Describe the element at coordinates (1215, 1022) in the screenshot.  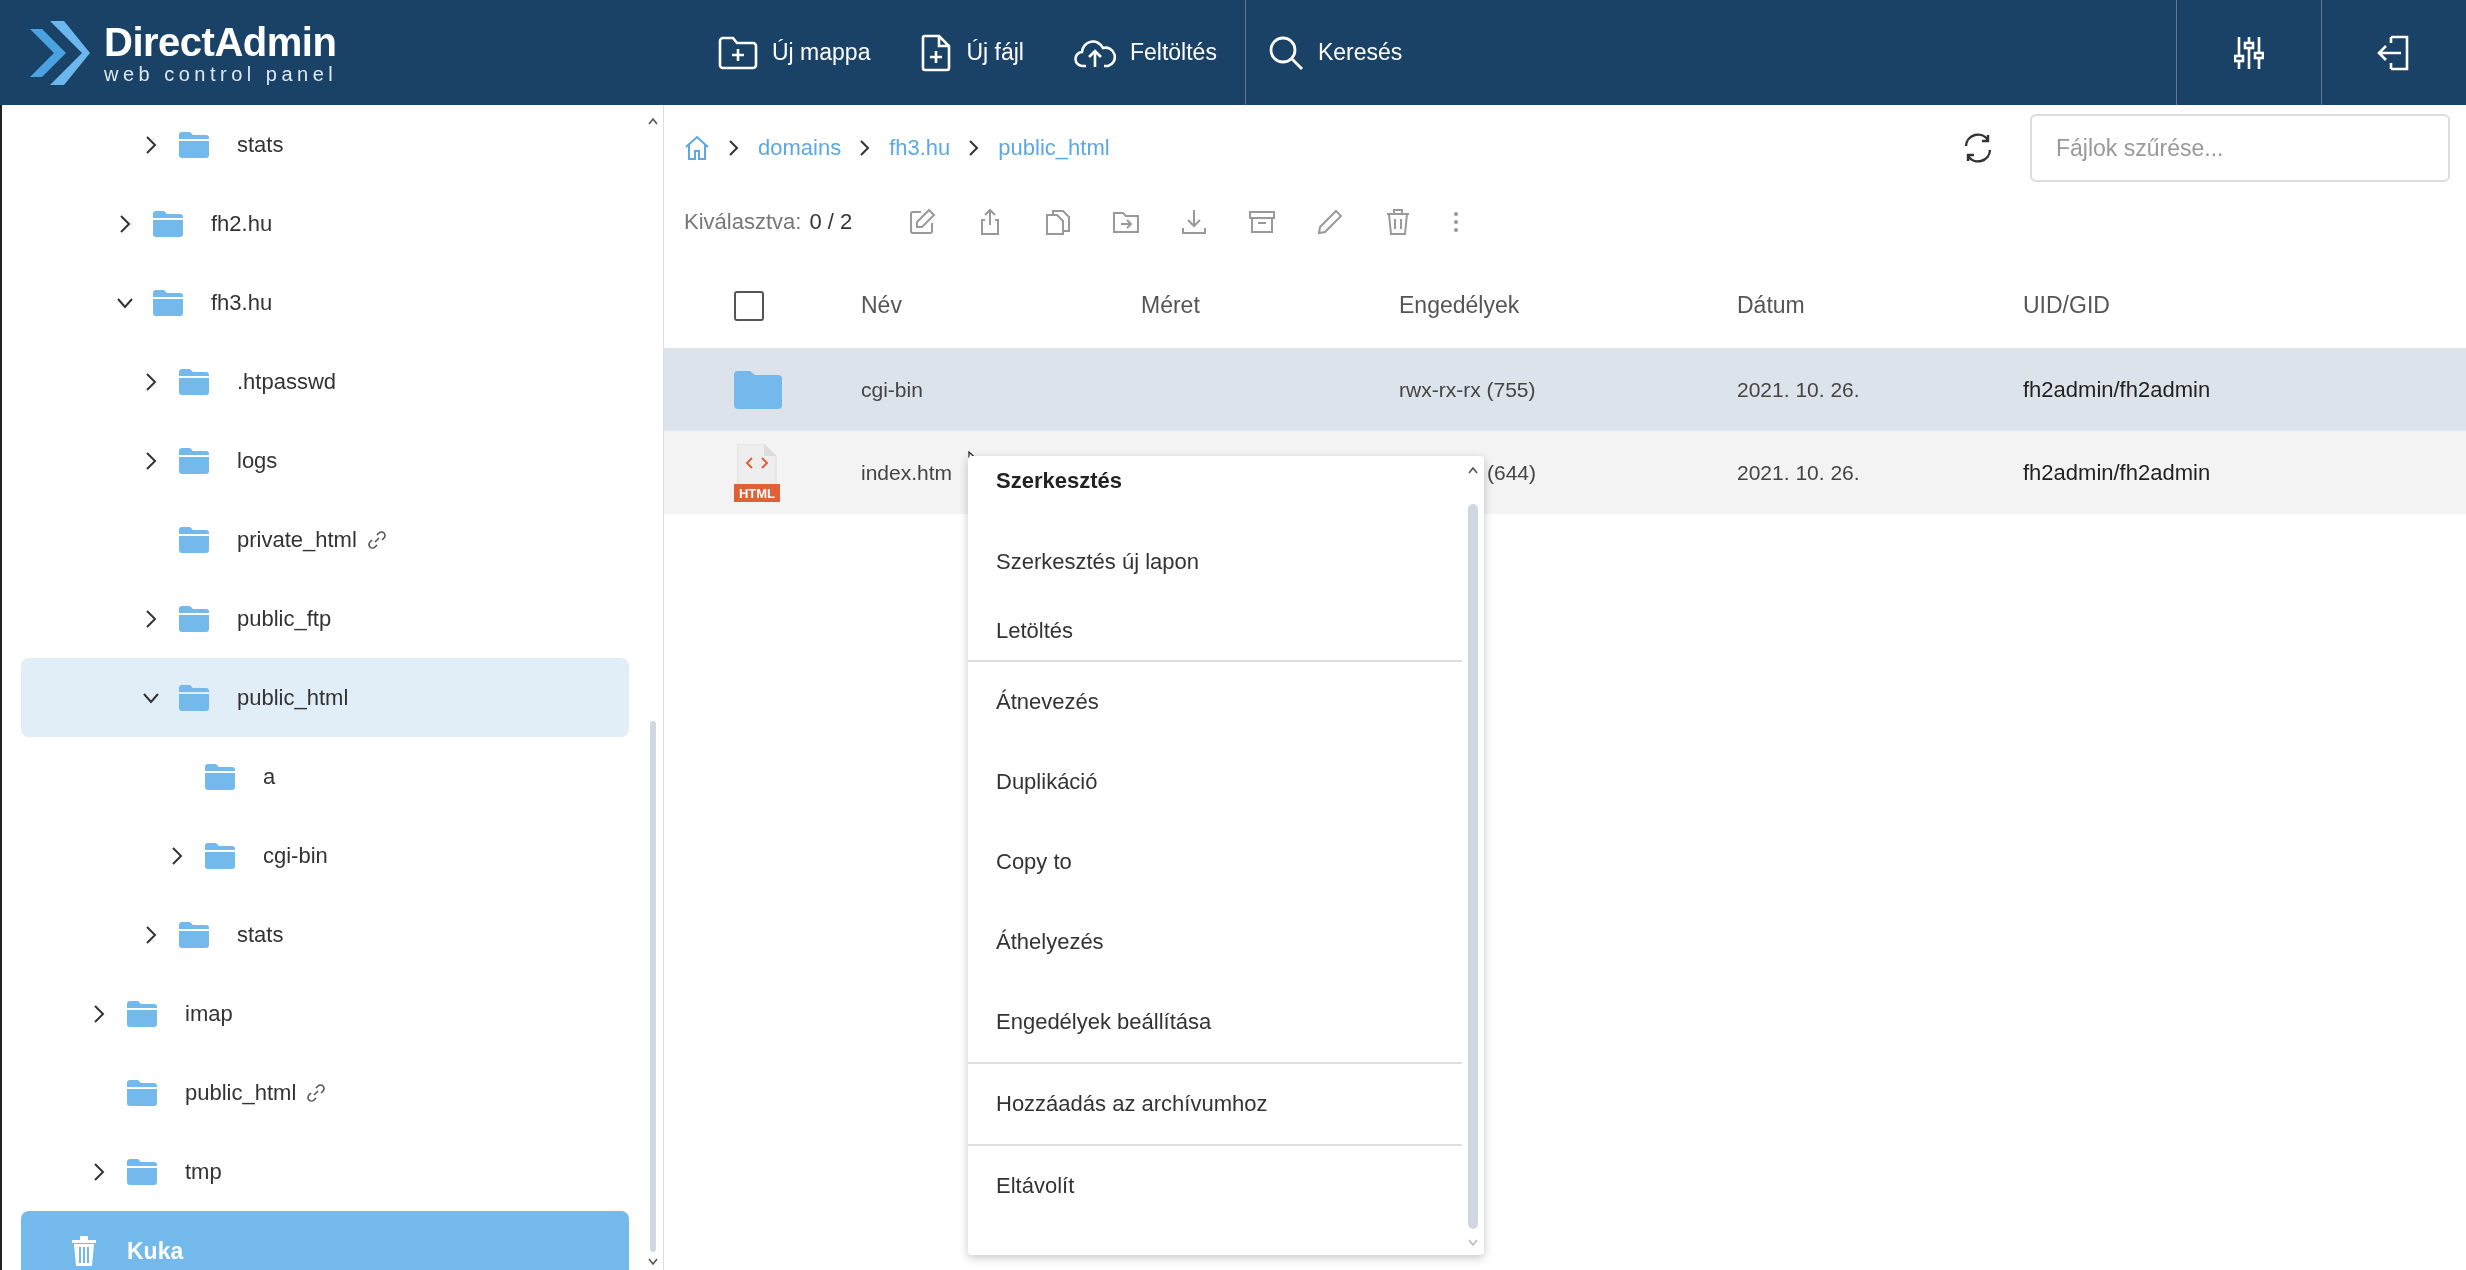
I see `menu-item: Engedélyek beállítása` at that location.